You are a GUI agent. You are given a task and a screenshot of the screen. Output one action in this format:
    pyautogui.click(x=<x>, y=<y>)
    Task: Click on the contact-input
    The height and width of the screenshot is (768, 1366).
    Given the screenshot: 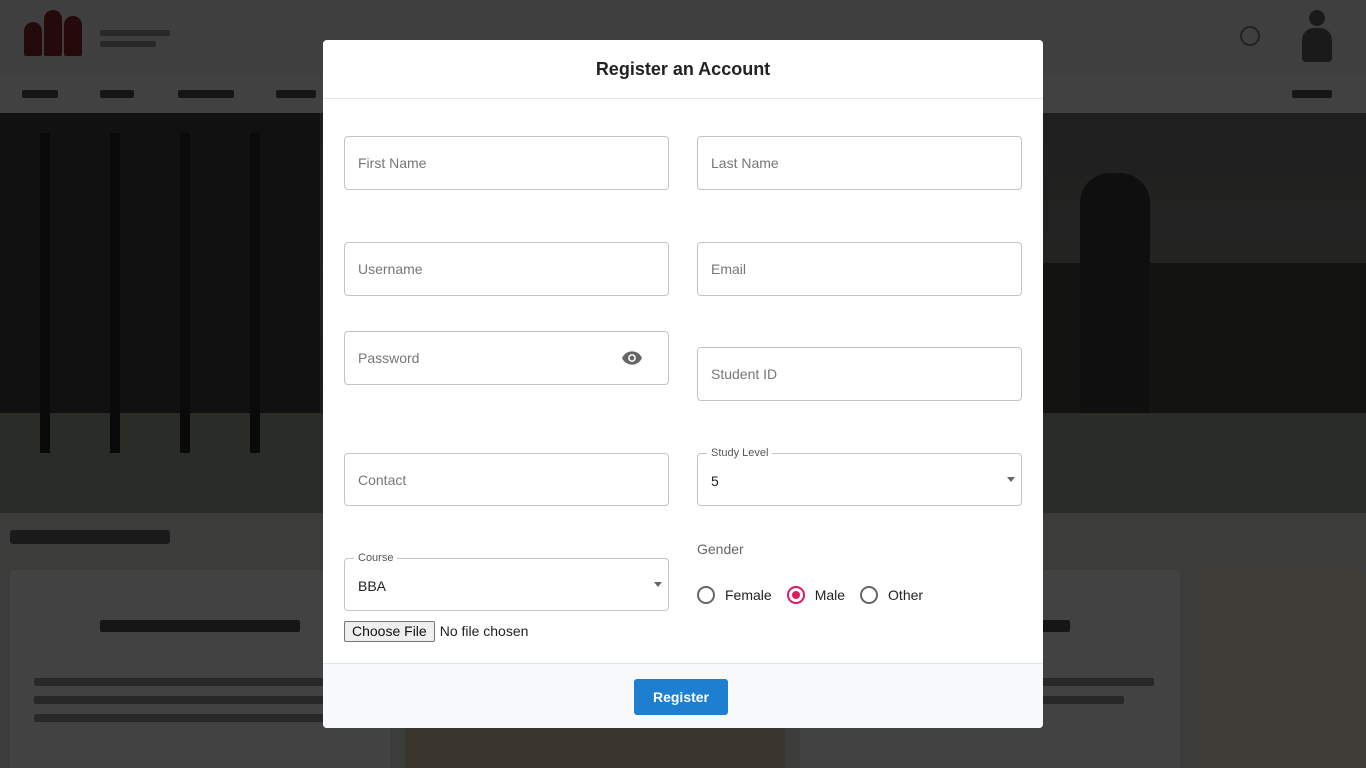 What is the action you would take?
    pyautogui.click(x=506, y=479)
    